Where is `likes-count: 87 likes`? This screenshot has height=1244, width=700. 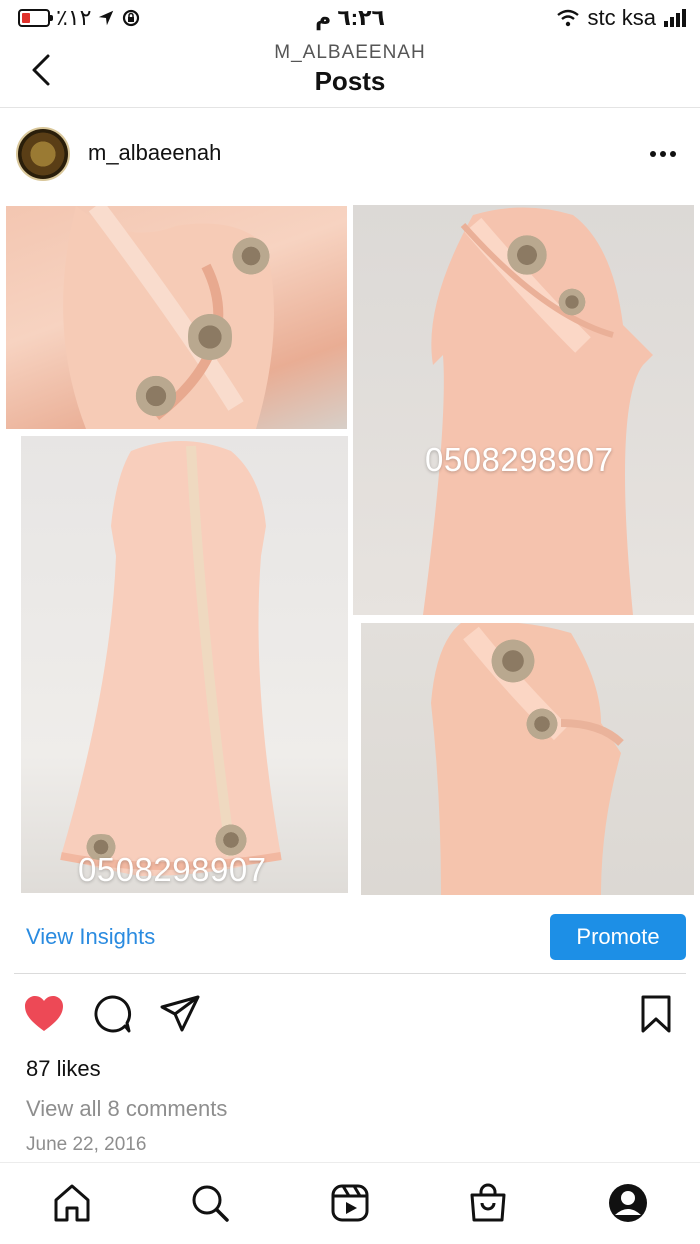 likes-count: 87 likes is located at coordinates (63, 1069).